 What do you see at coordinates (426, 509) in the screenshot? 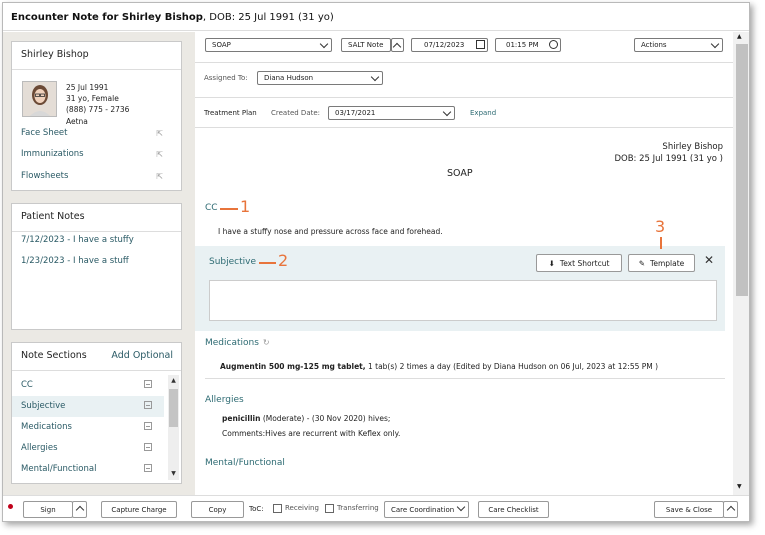
I see `care-coordination-select: Care Coordination` at bounding box center [426, 509].